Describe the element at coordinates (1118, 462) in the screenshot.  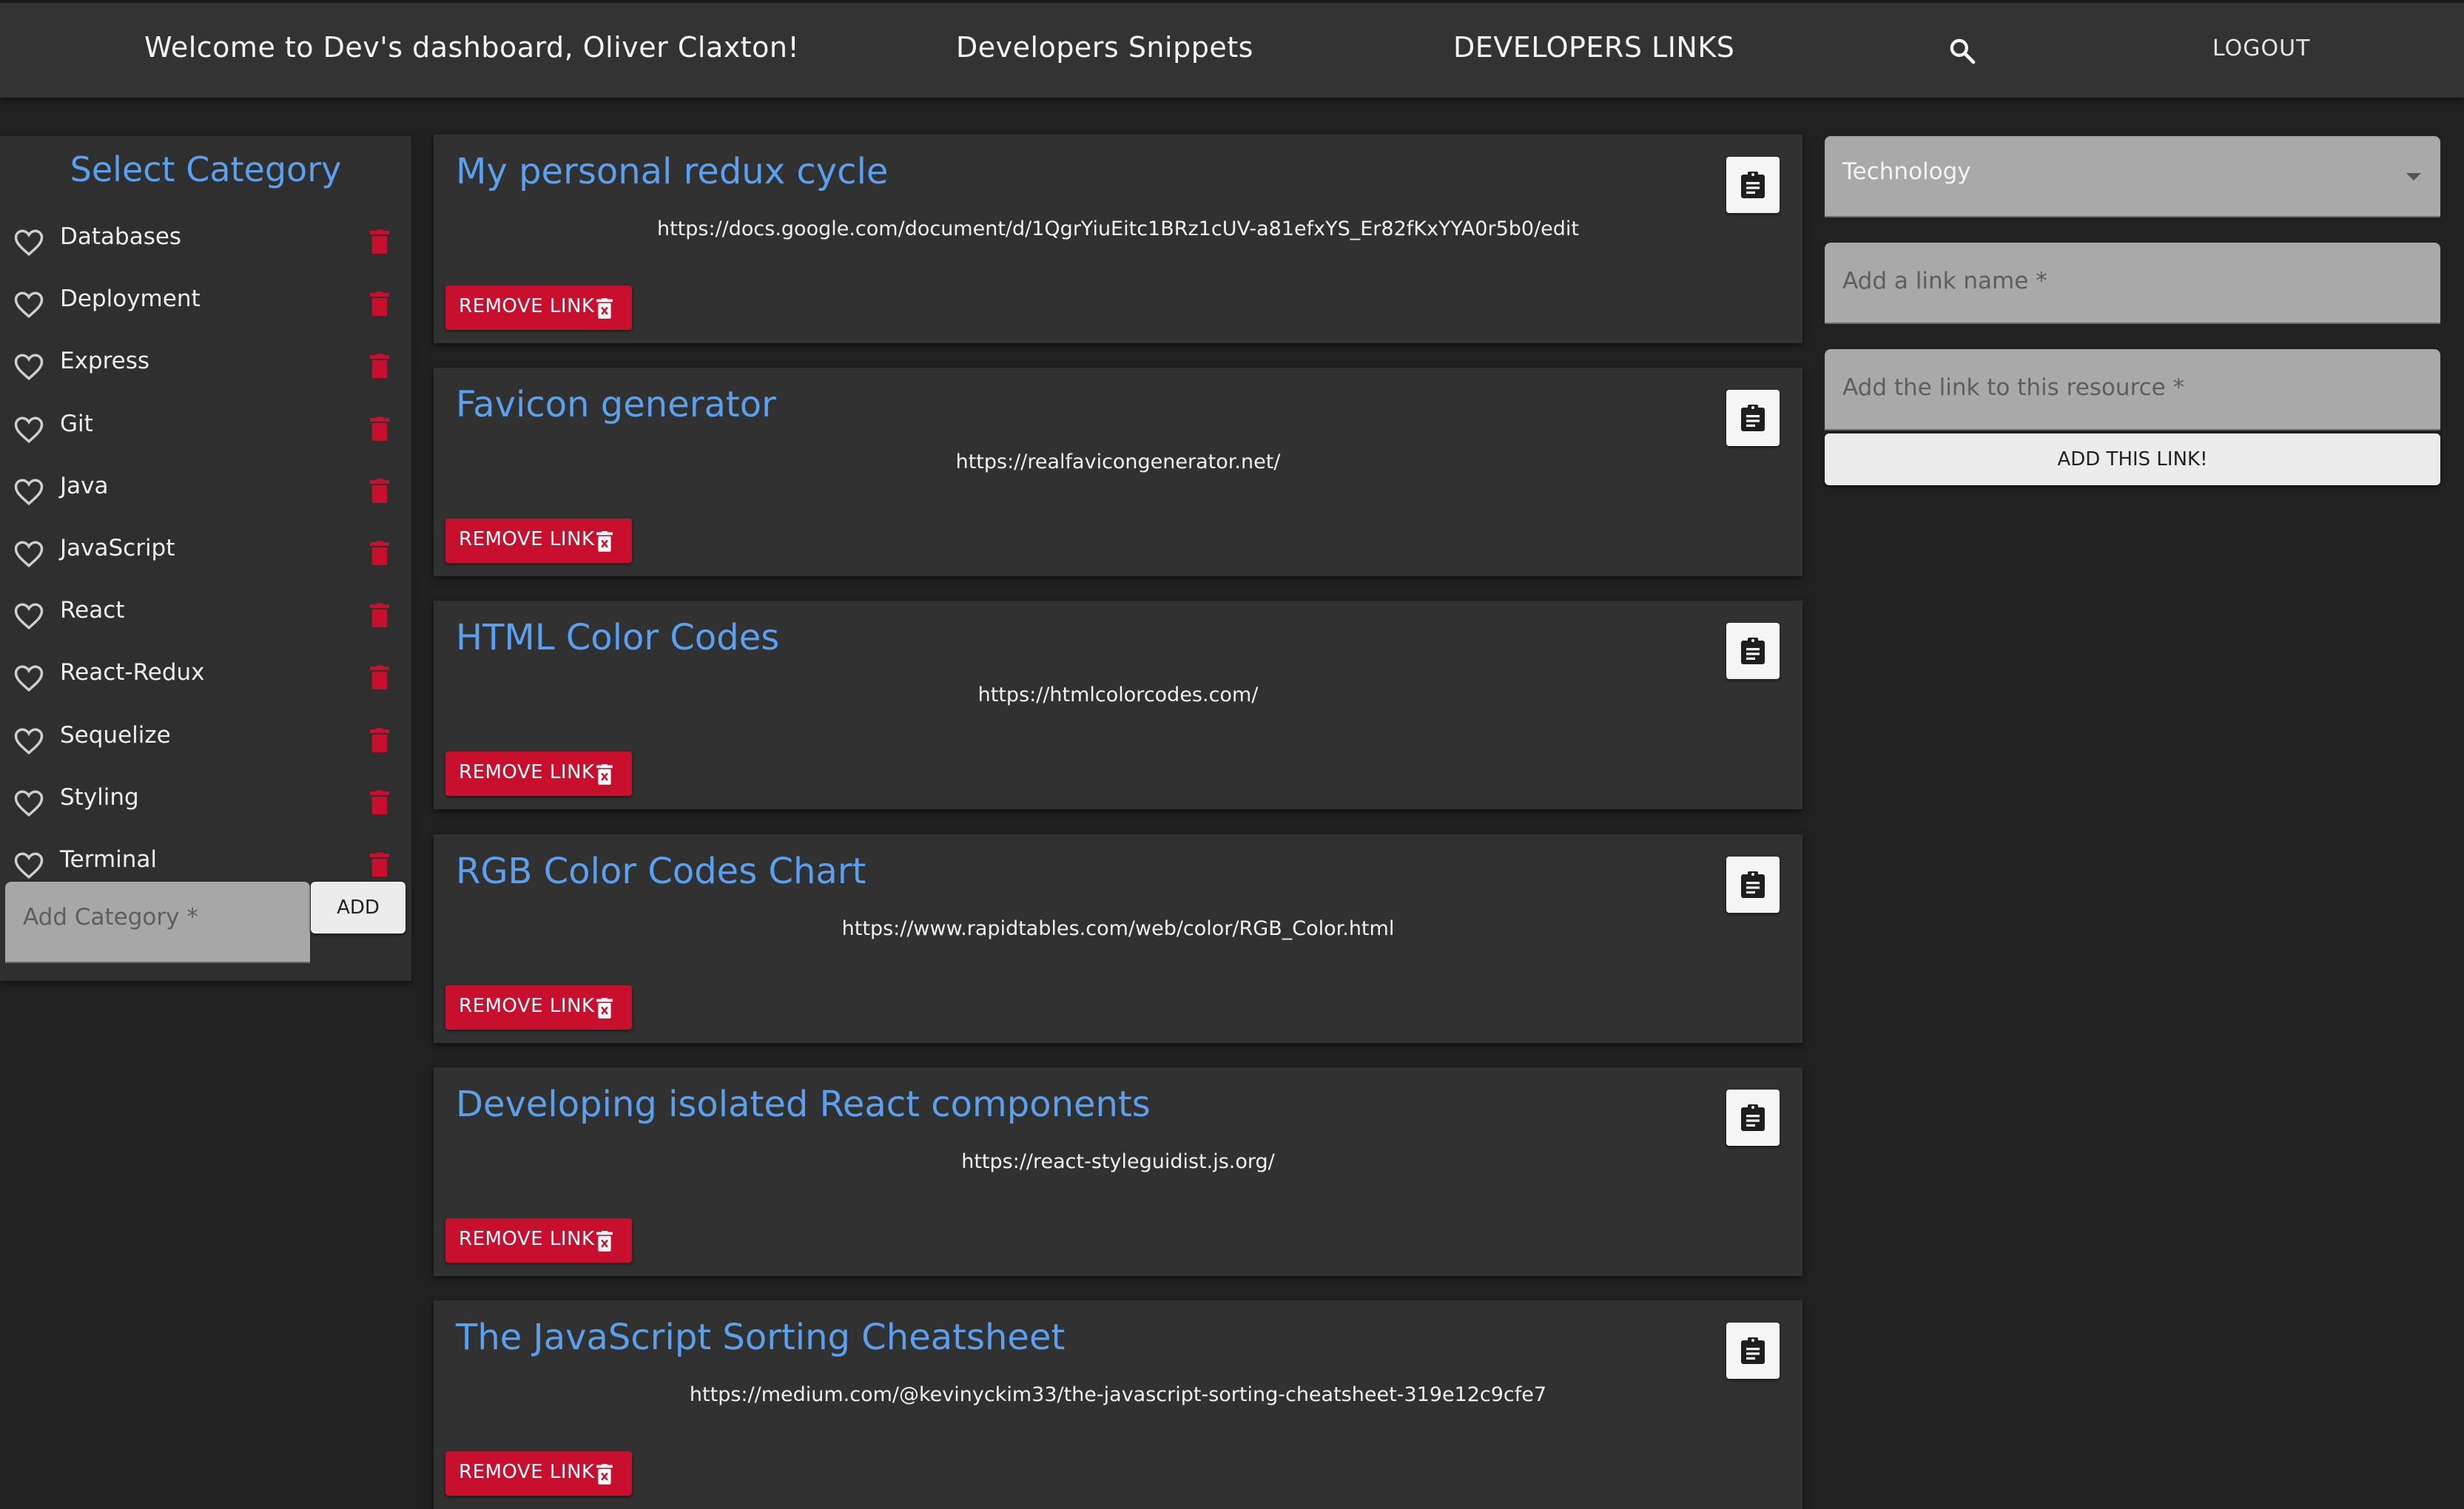
I see `link-url: https://realfavicongenerator.net/` at that location.